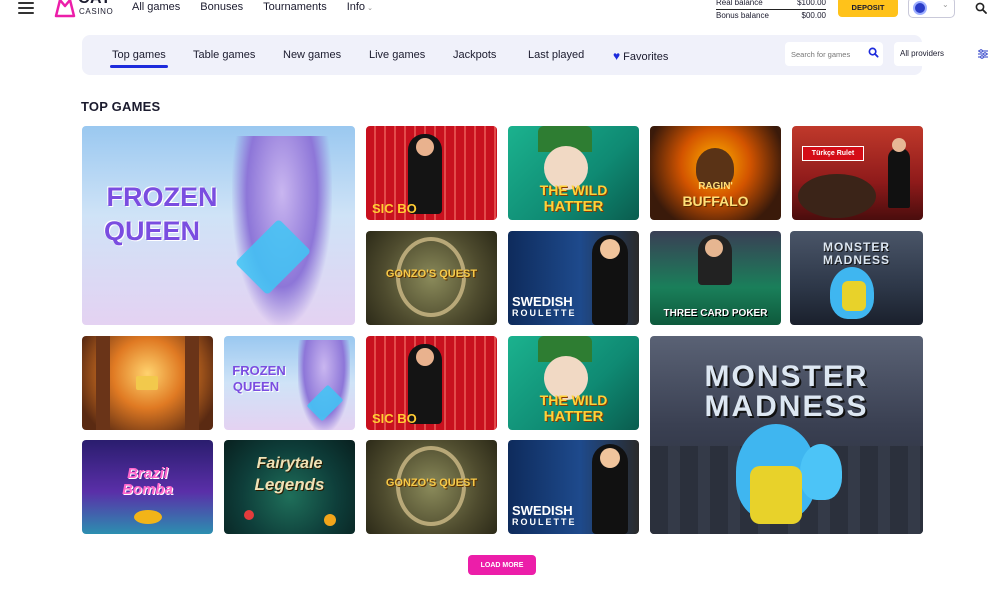  I want to click on real-balance-value: $100.00, so click(811, 3).